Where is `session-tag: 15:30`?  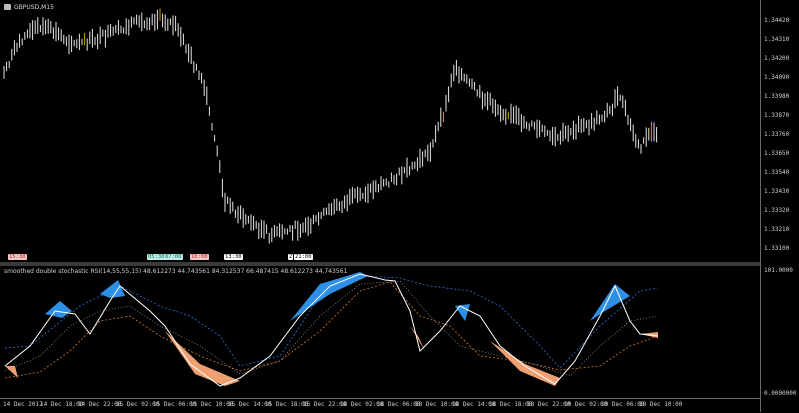
session-tag: 15:30 is located at coordinates (17, 257).